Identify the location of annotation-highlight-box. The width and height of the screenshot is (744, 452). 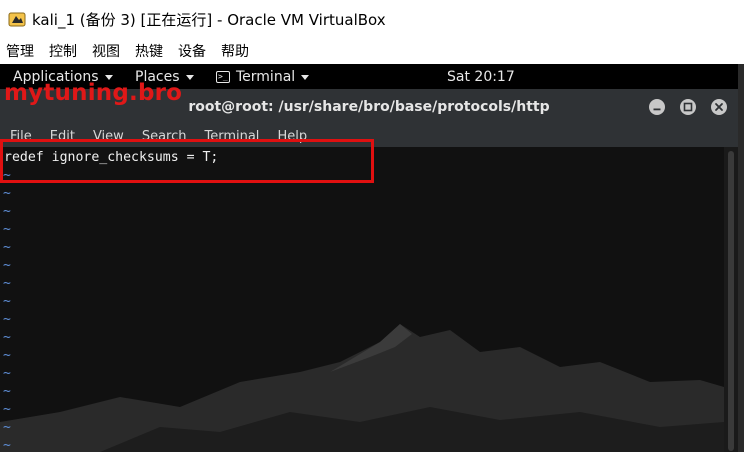
(187, 161).